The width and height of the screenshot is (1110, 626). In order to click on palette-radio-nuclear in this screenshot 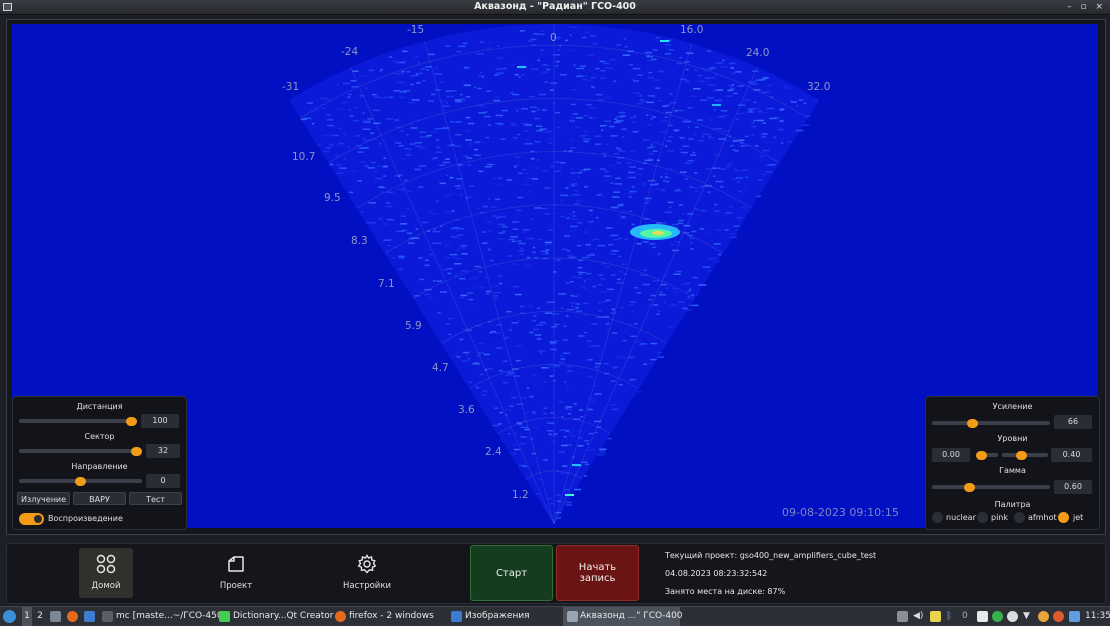, I will do `click(937, 517)`.